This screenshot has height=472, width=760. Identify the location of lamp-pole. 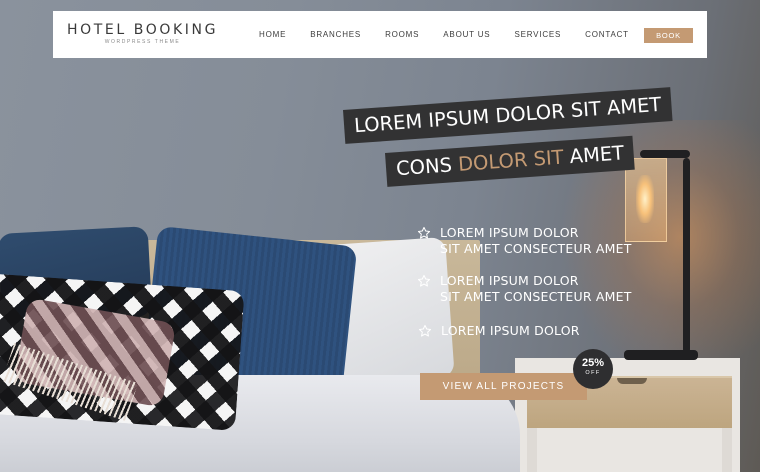
(686, 255).